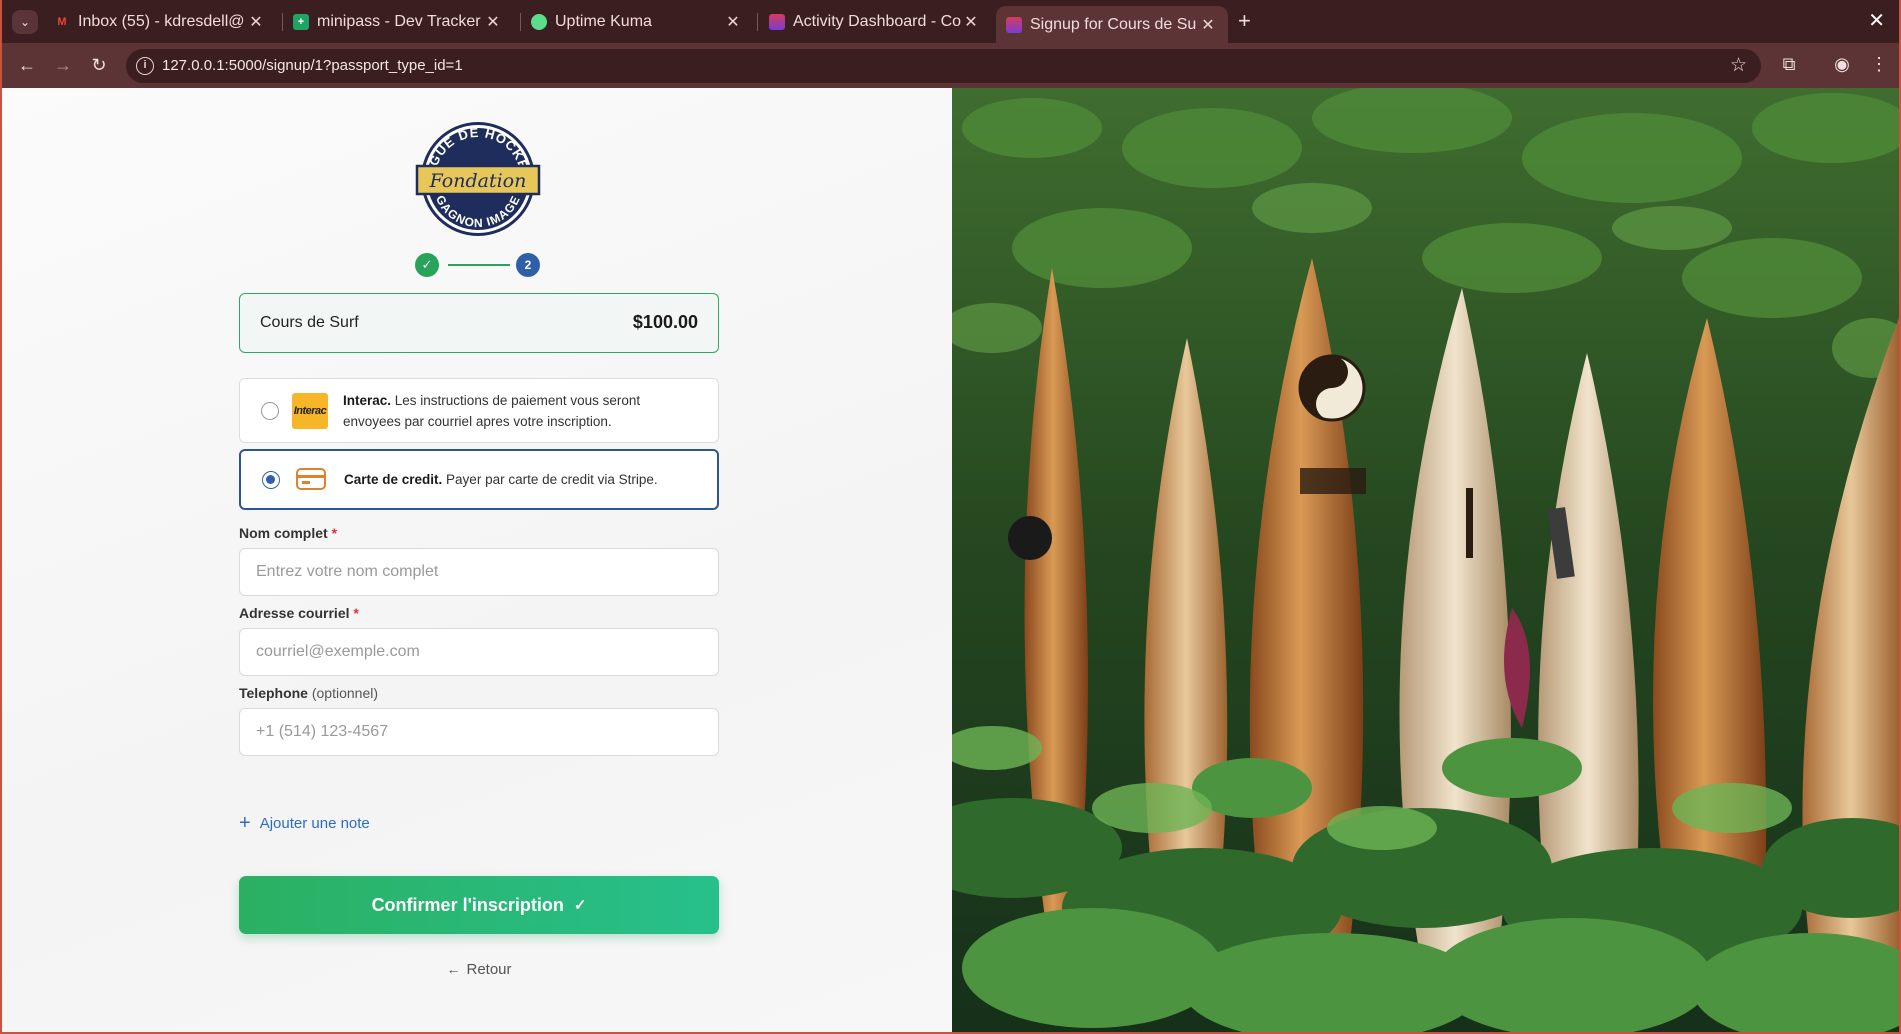 The height and width of the screenshot is (1034, 1901). What do you see at coordinates (479, 969) in the screenshot?
I see `back-link: ← Retour` at bounding box center [479, 969].